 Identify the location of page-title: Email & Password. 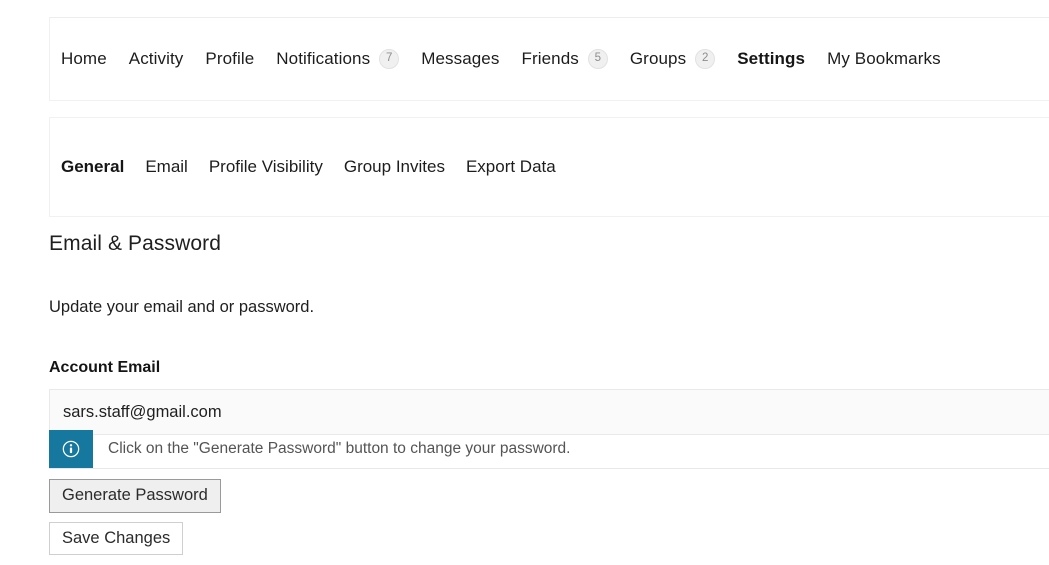
(135, 243).